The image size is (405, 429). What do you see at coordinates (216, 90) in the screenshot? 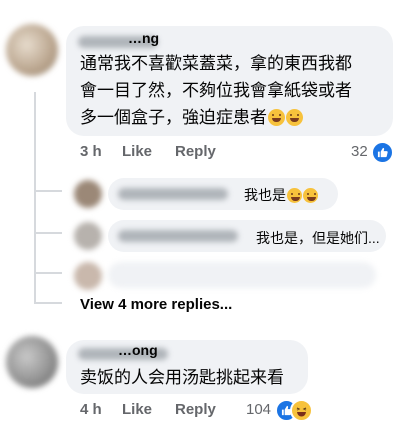
I see `comment-text-line: 會一目了然，不夠位我會拿紙袋或者` at bounding box center [216, 90].